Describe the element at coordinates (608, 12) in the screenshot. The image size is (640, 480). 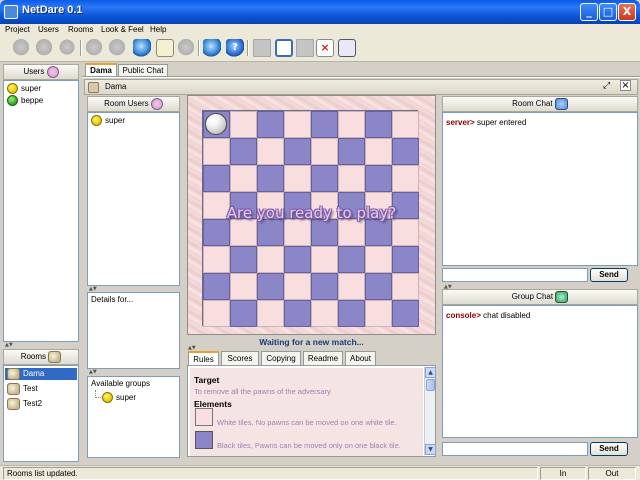
I see `maximize-button: □` at that location.